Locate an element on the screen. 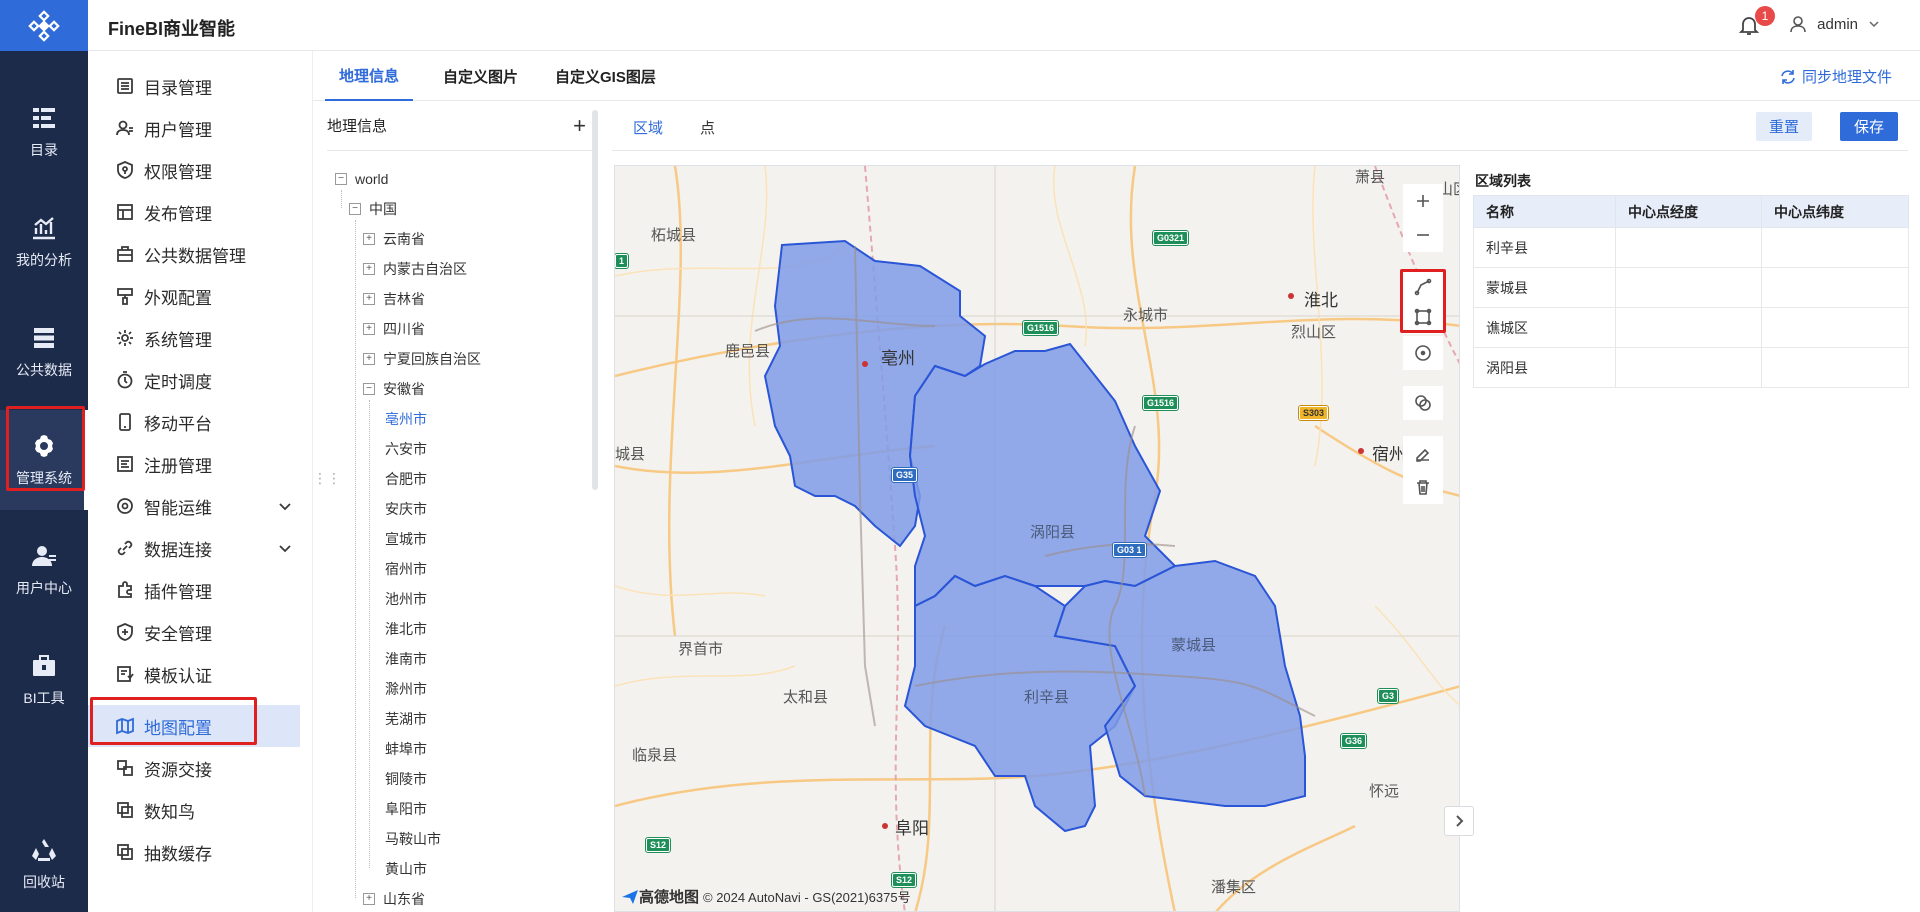  tree-leaf: 亳州市 is located at coordinates (406, 419).